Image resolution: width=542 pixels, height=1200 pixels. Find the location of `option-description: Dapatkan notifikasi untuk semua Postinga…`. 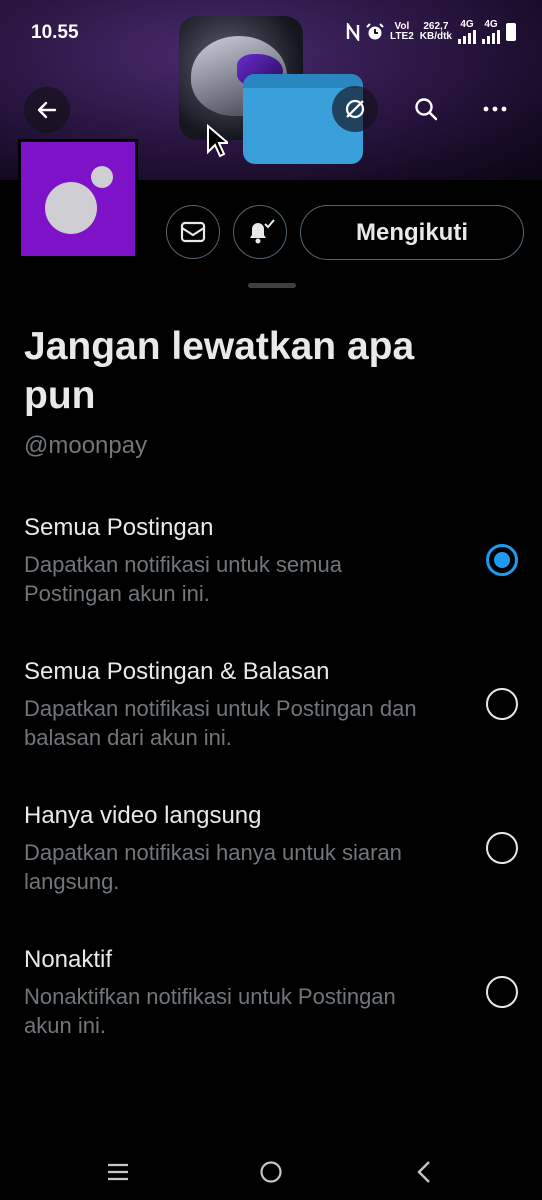

option-description: Dapatkan notifikasi untuk semua Postinga… is located at coordinates (183, 579).